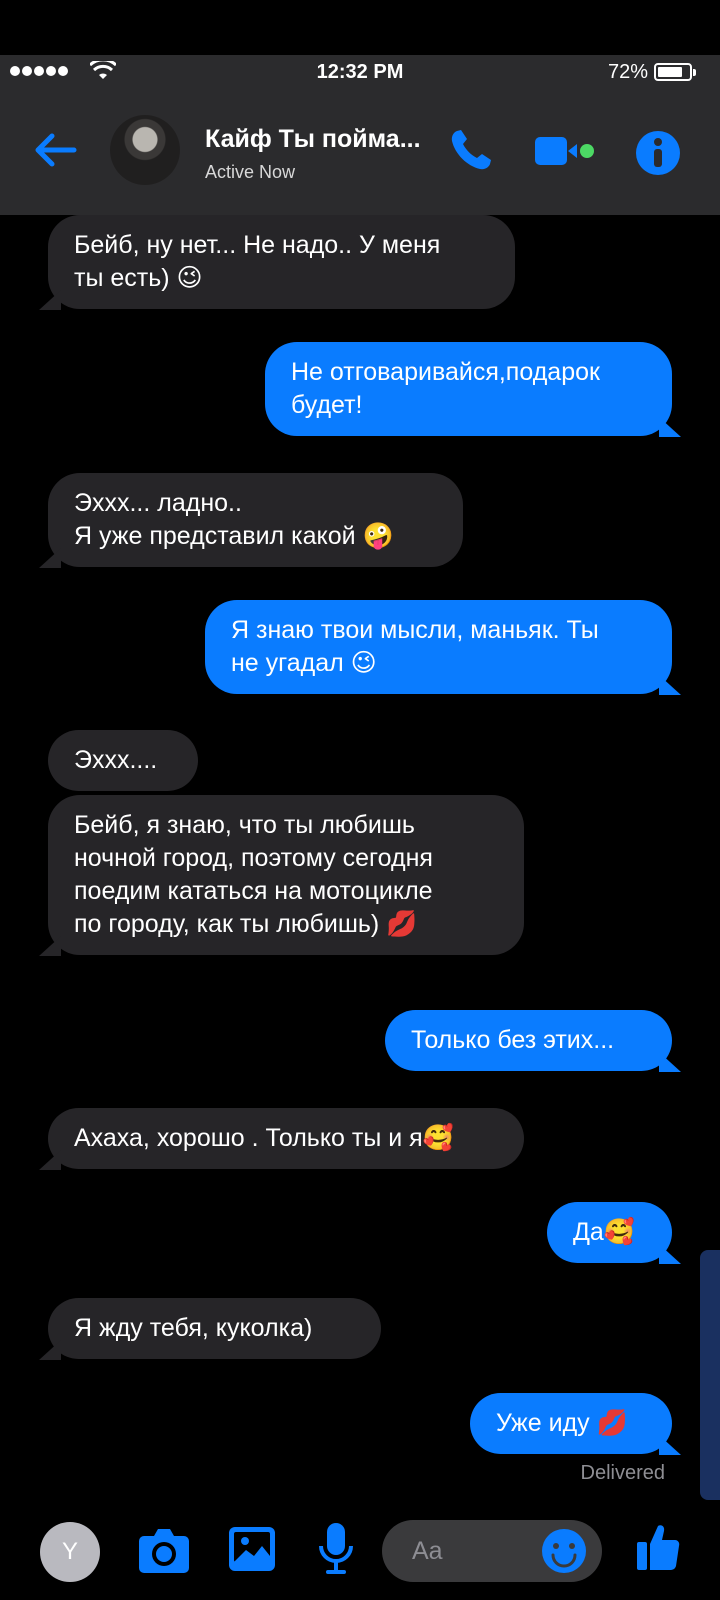  What do you see at coordinates (675, 72) in the screenshot?
I see `battery-icon` at bounding box center [675, 72].